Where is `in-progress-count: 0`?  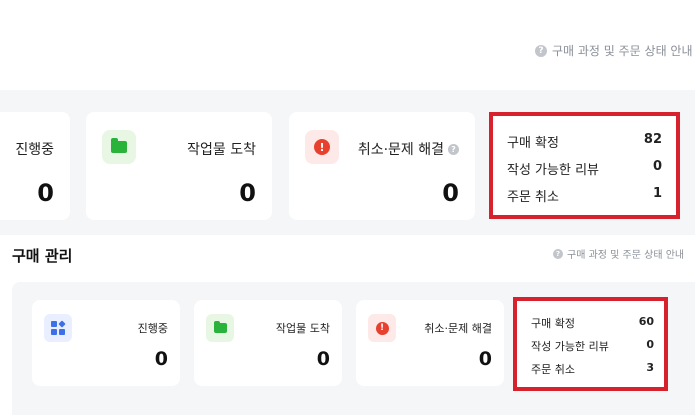 in-progress-count: 0 is located at coordinates (45, 193).